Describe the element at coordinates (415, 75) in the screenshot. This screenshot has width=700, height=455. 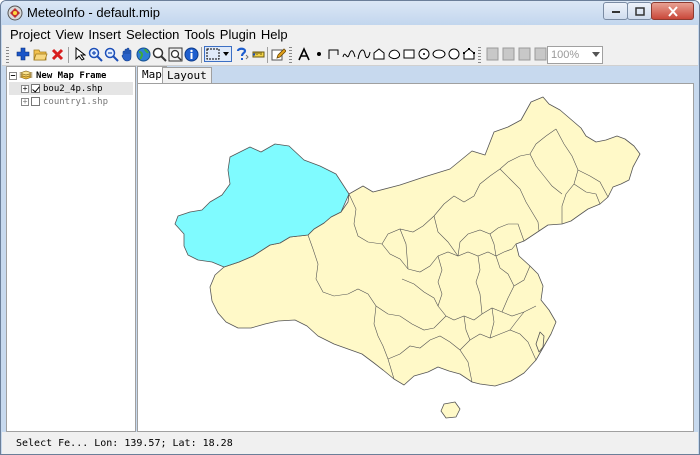
I see `view-tabs: Map Layout` at that location.